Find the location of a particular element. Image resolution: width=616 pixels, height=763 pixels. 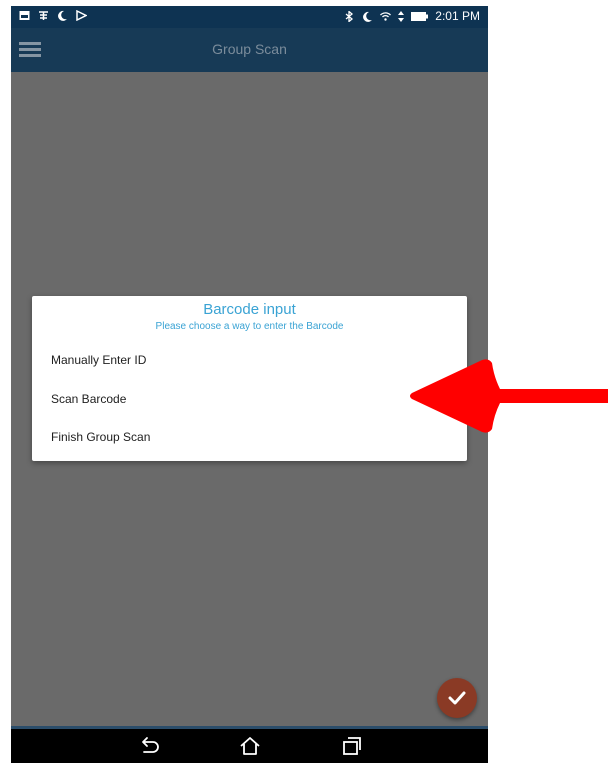

back-icon is located at coordinates (149, 746).